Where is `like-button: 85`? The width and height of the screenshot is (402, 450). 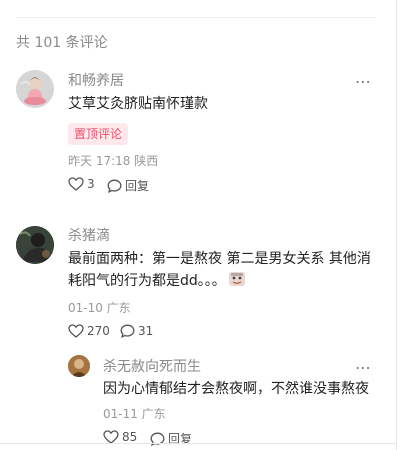 like-button: 85 is located at coordinates (120, 437).